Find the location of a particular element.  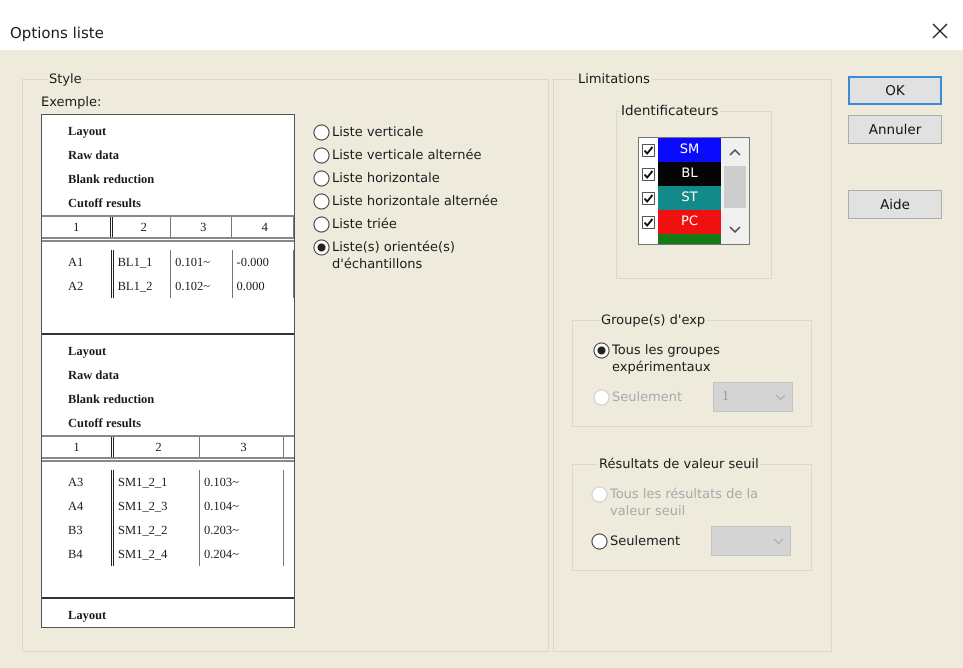

table-cell: B3 is located at coordinates (78, 530).